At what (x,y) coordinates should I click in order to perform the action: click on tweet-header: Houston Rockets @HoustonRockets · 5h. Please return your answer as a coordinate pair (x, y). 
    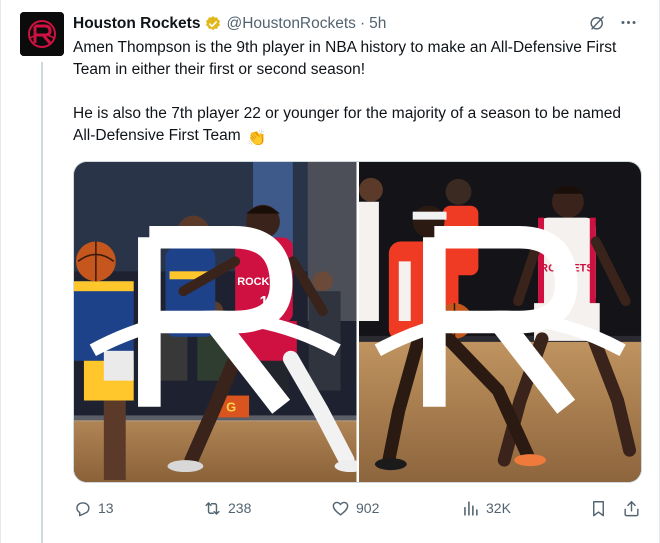
    Looking at the image, I should click on (229, 24).